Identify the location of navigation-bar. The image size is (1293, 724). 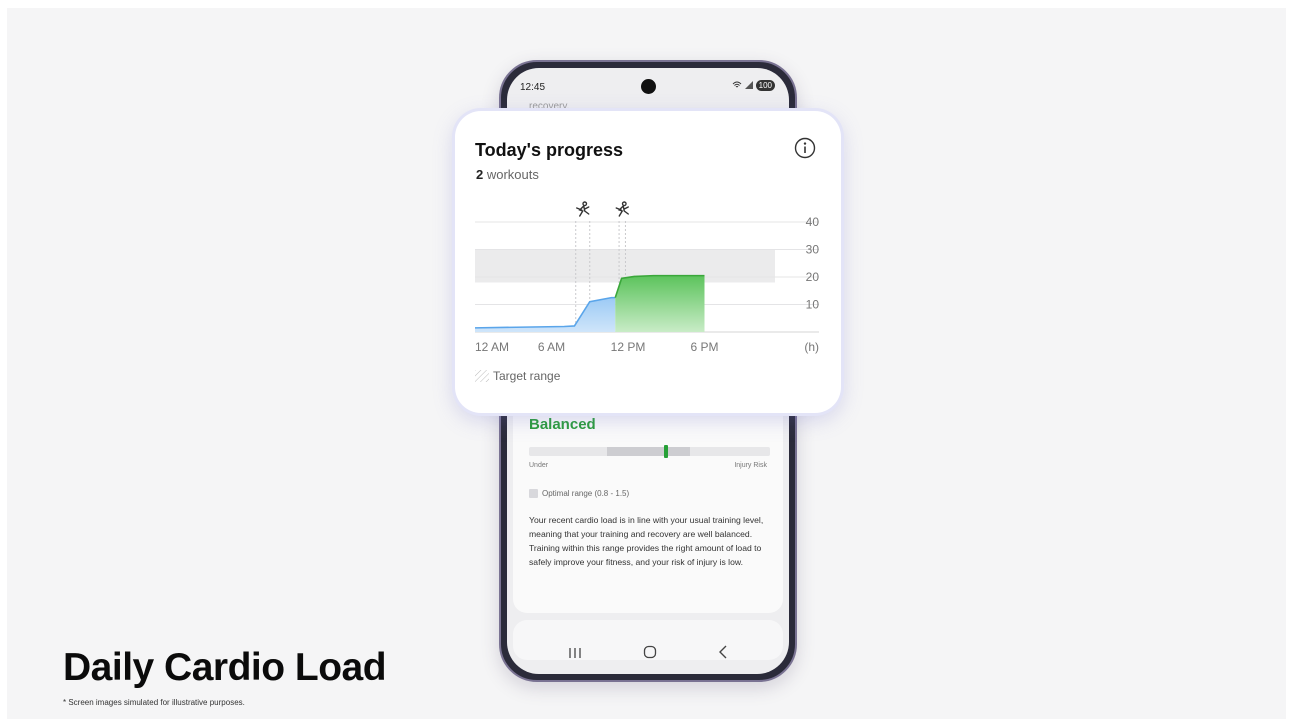
(648, 654).